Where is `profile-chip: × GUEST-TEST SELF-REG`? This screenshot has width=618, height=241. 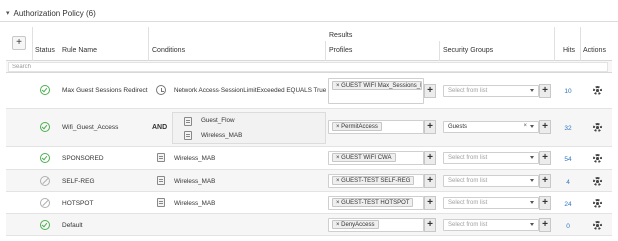 profile-chip: × GUEST-TEST SELF-REG is located at coordinates (373, 180).